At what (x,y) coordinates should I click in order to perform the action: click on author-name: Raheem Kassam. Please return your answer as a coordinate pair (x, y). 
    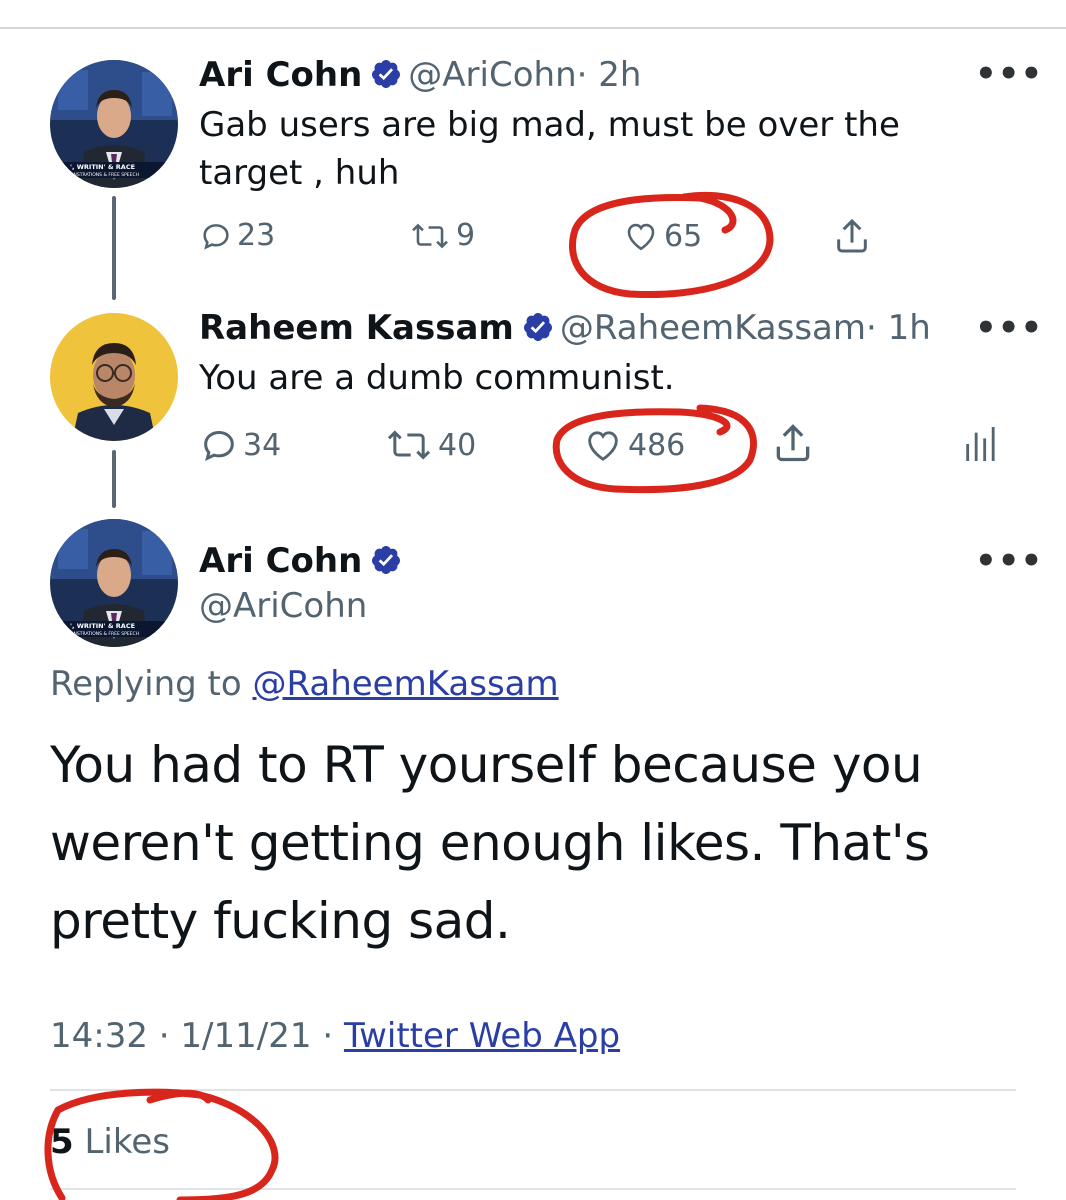
    Looking at the image, I should click on (356, 328).